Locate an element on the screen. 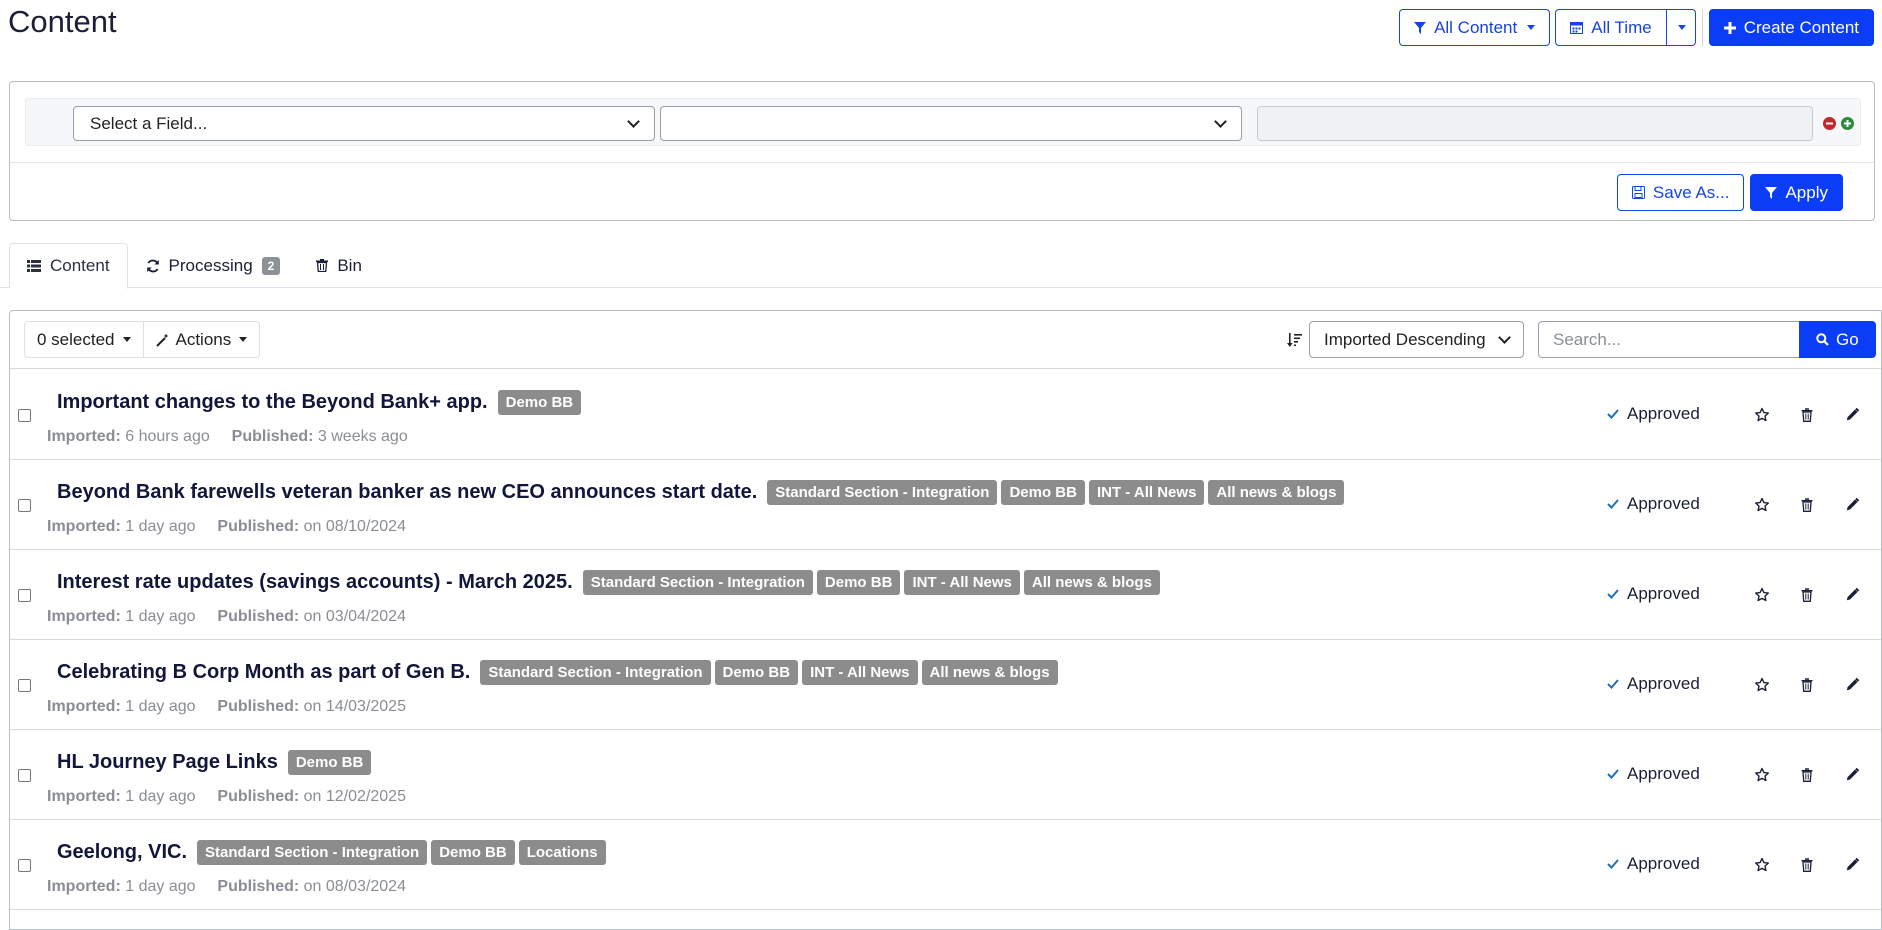 This screenshot has width=1882, height=930. remove-condition-icon is located at coordinates (1829, 123).